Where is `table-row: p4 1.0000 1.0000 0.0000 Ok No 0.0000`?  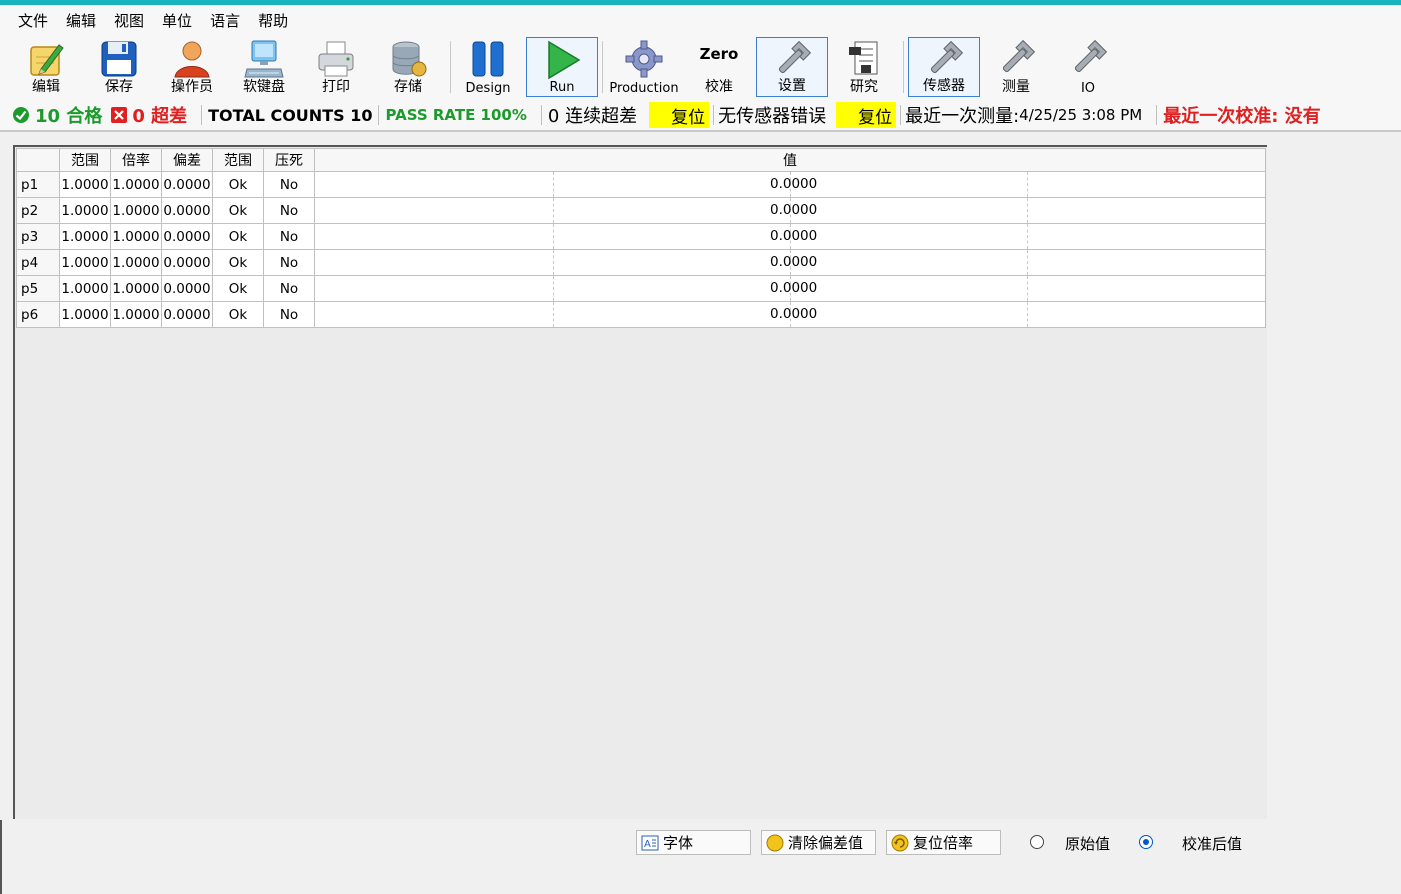 table-row: p4 1.0000 1.0000 0.0000 Ok No 0.0000 is located at coordinates (641, 262).